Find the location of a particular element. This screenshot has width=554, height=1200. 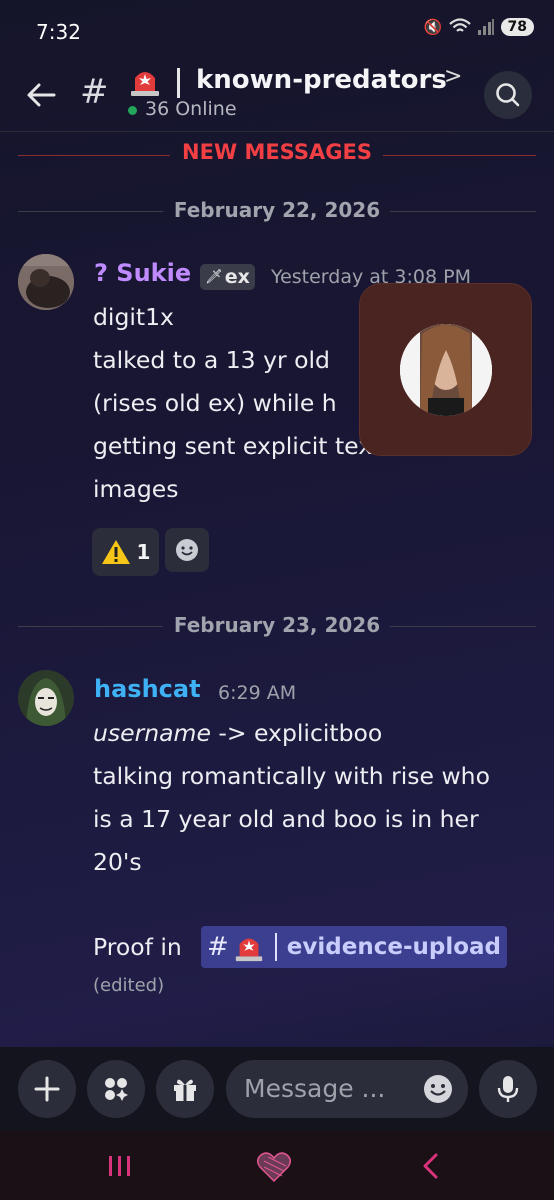

message-author: hashcat is located at coordinates (147, 689).